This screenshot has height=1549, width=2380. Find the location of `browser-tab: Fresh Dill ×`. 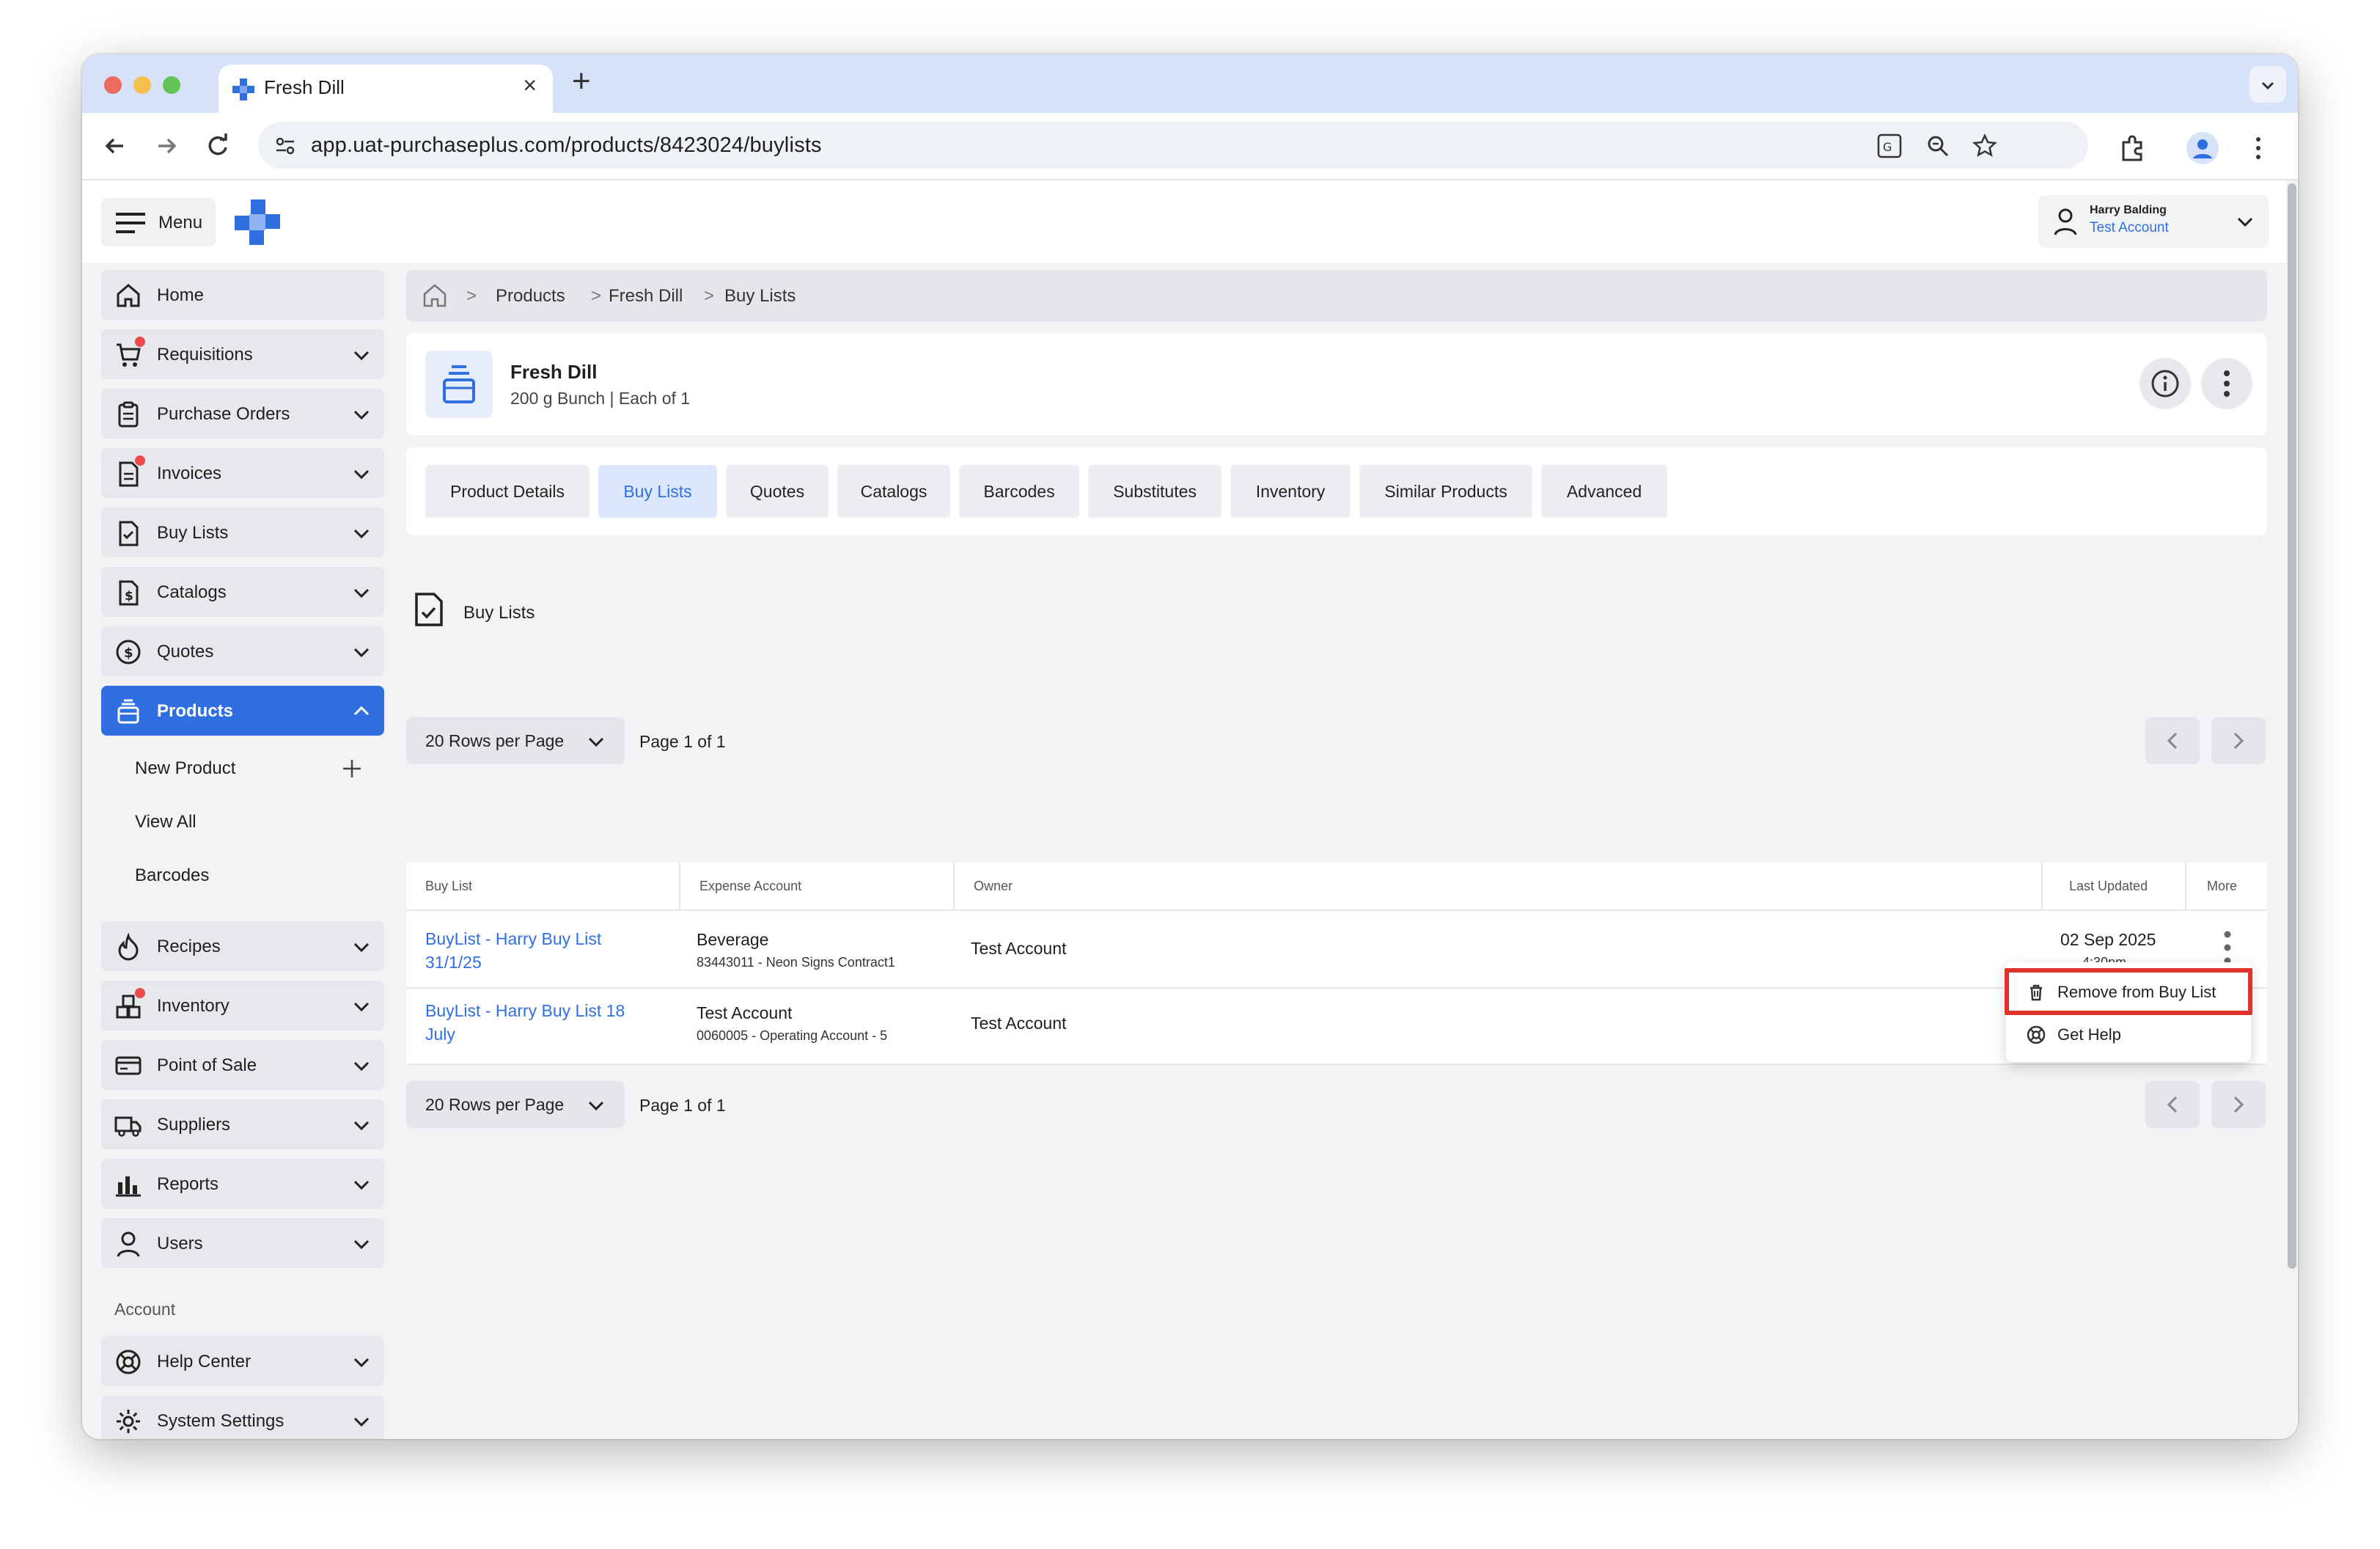

browser-tab: Fresh Dill × is located at coordinates (385, 89).